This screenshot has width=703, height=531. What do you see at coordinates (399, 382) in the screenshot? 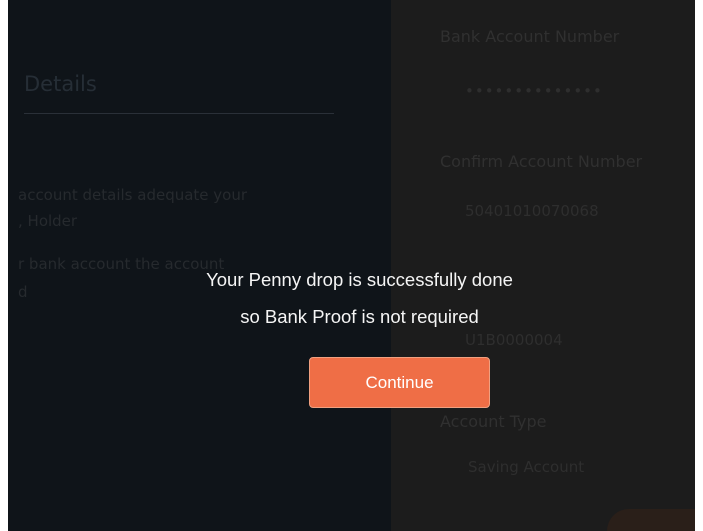
I see `continue-button: Continue` at bounding box center [399, 382].